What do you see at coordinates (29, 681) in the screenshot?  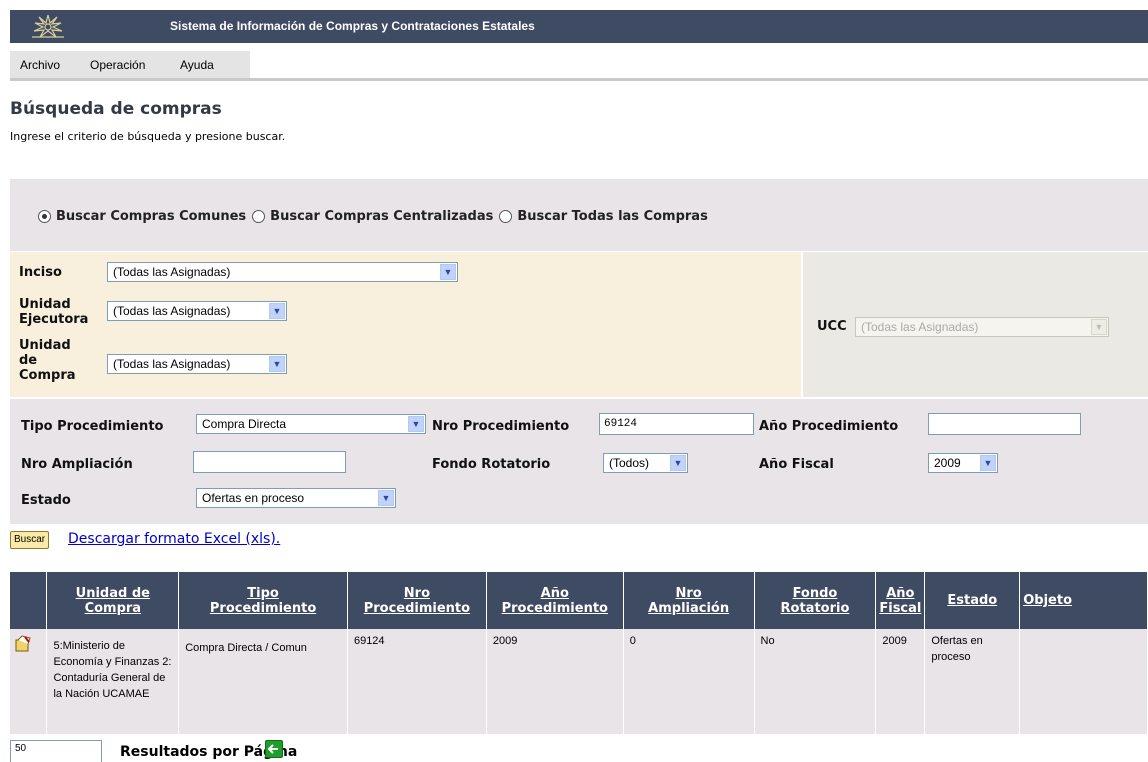 I see `row-icon-cell` at bounding box center [29, 681].